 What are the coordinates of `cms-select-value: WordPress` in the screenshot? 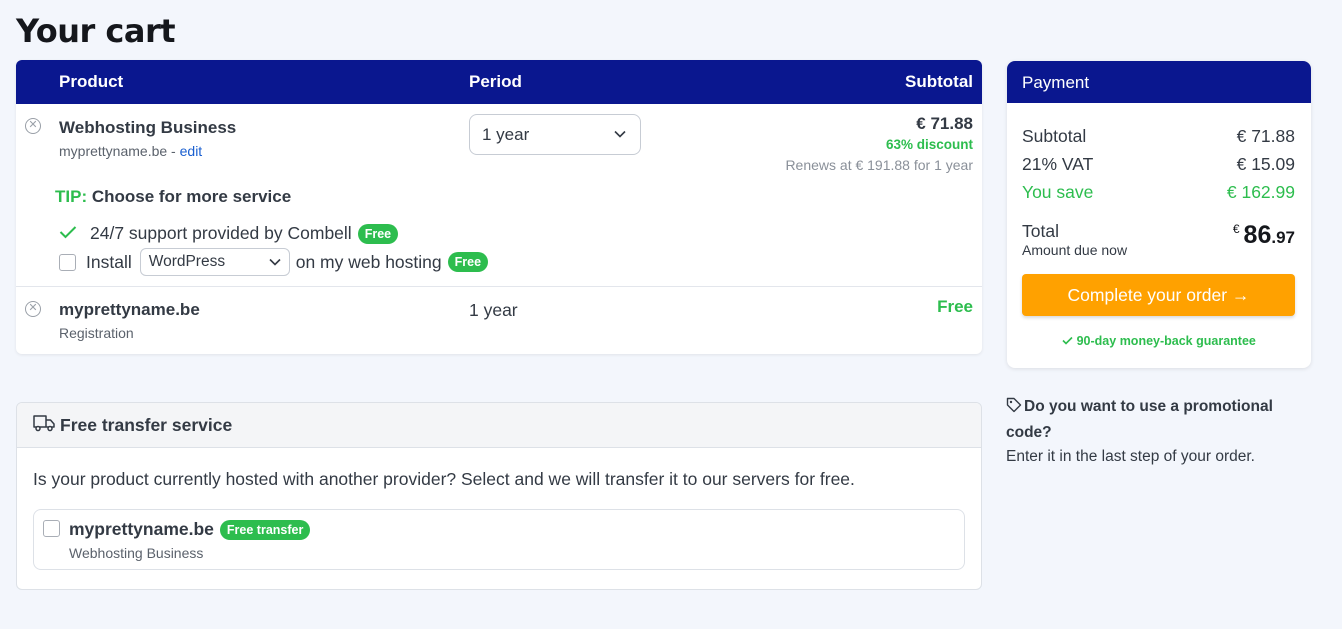 It's located at (187, 261).